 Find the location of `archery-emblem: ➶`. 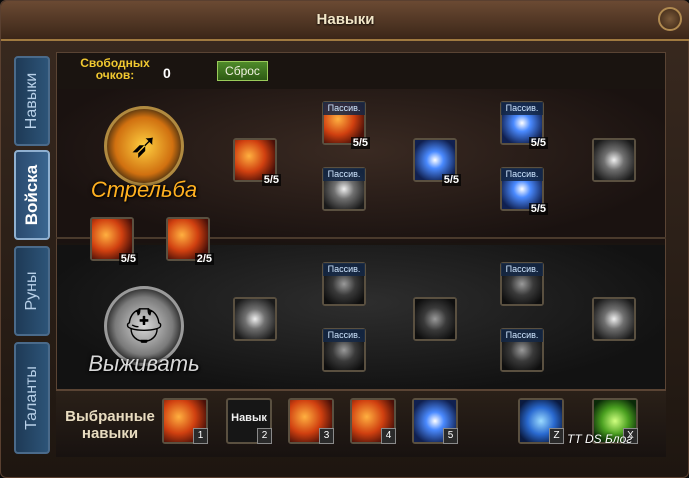

archery-emblem: ➶ is located at coordinates (144, 146).